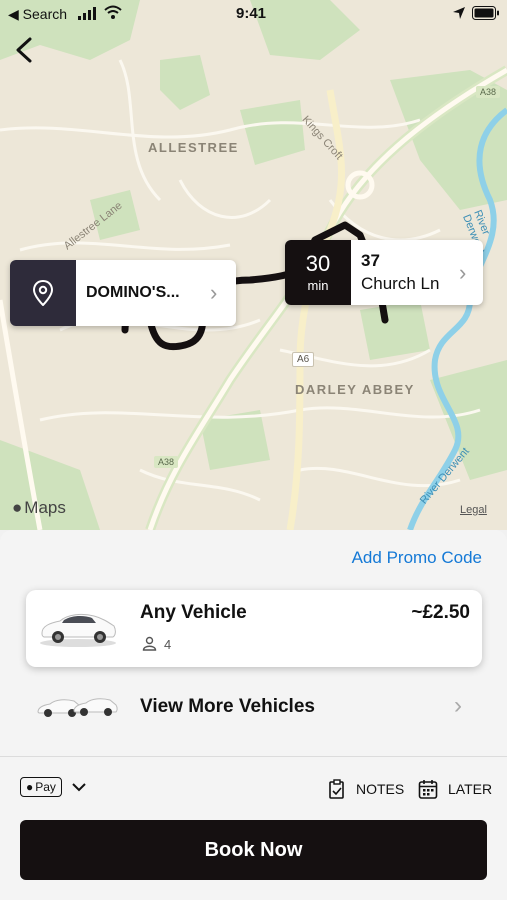  Describe the element at coordinates (43, 293) in the screenshot. I see `location-pin-icon` at that location.